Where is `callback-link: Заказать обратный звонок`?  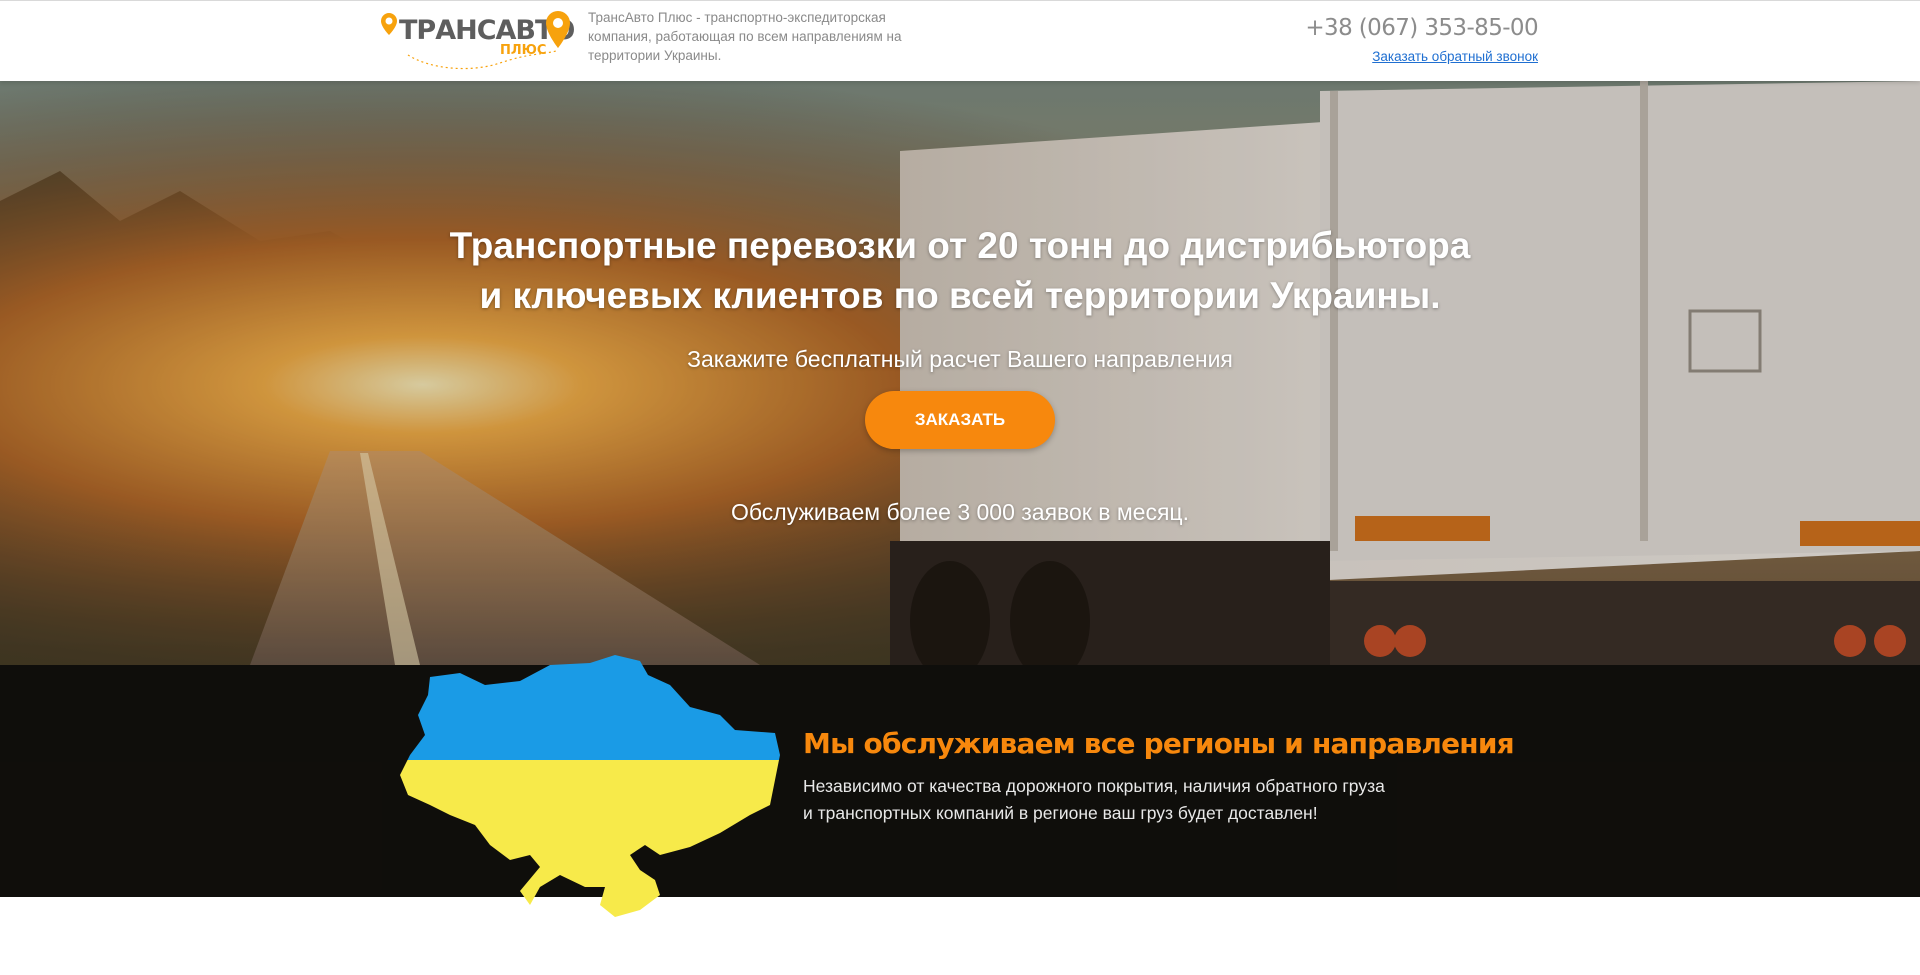
callback-link: Заказать обратный звонок is located at coordinates (1399, 56).